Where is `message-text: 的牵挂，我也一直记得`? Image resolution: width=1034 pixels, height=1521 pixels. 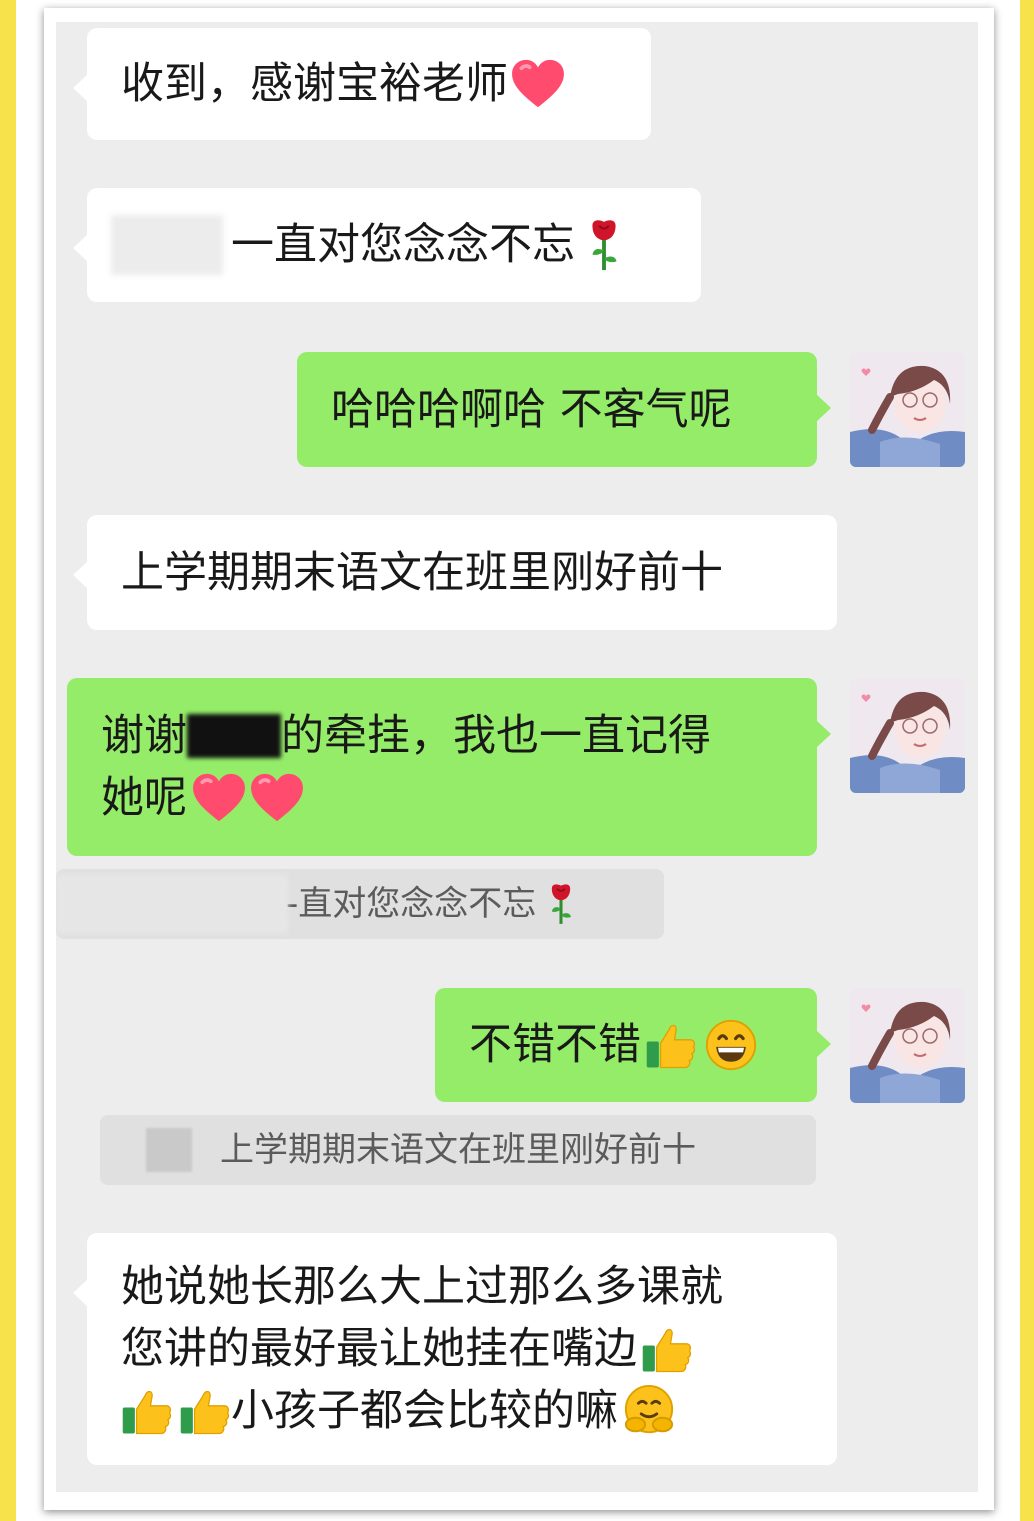 message-text: 的牵挂，我也一直记得 is located at coordinates (496, 736).